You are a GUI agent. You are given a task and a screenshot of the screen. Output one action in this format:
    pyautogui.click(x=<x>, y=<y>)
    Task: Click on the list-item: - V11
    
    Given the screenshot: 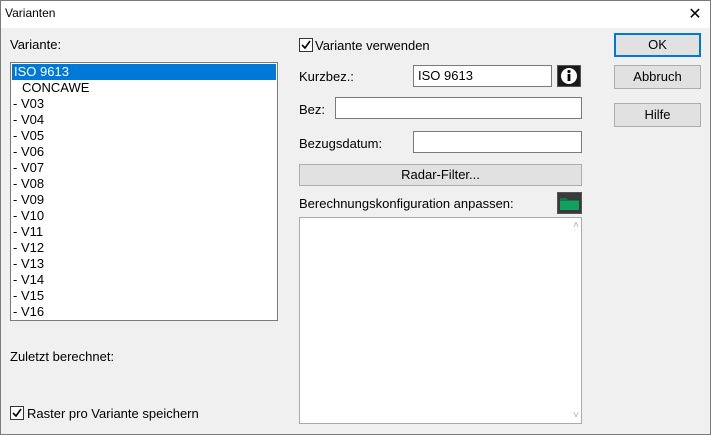 What is the action you would take?
    pyautogui.click(x=144, y=232)
    